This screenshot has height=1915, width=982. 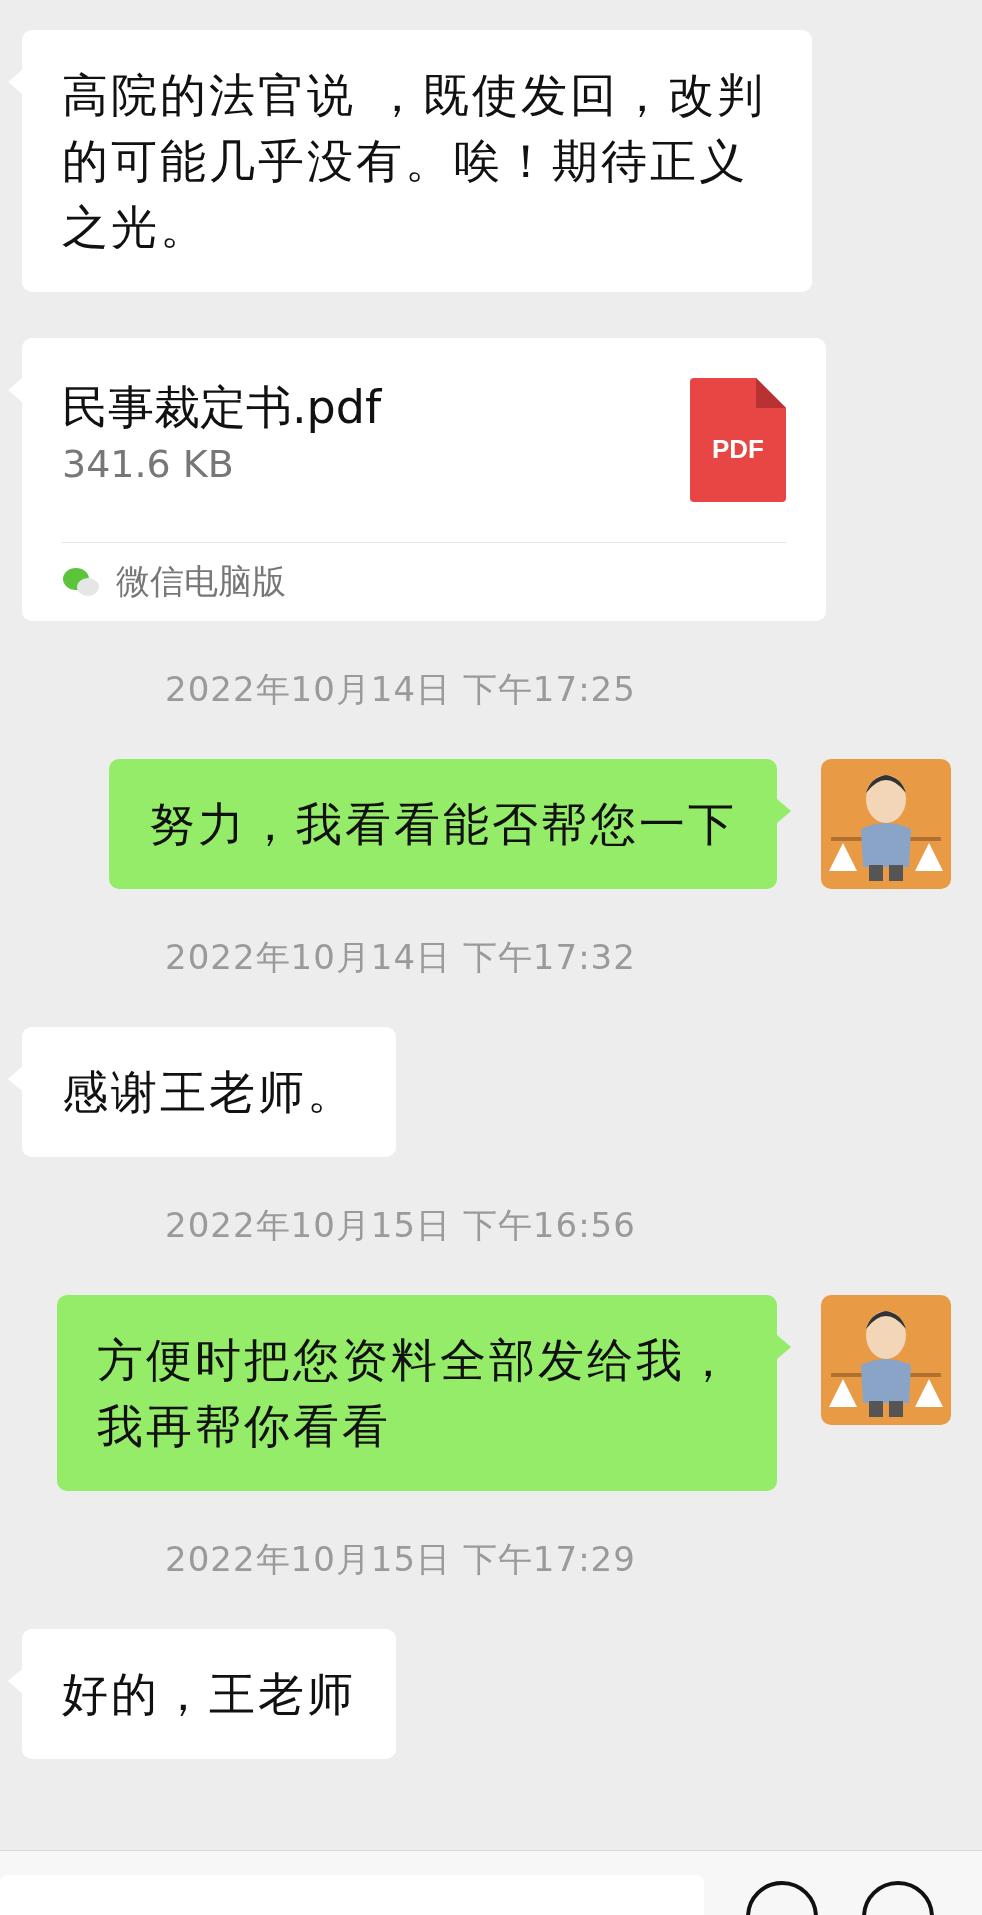 What do you see at coordinates (222, 407) in the screenshot?
I see `file-name: 民事裁定书.pdf` at bounding box center [222, 407].